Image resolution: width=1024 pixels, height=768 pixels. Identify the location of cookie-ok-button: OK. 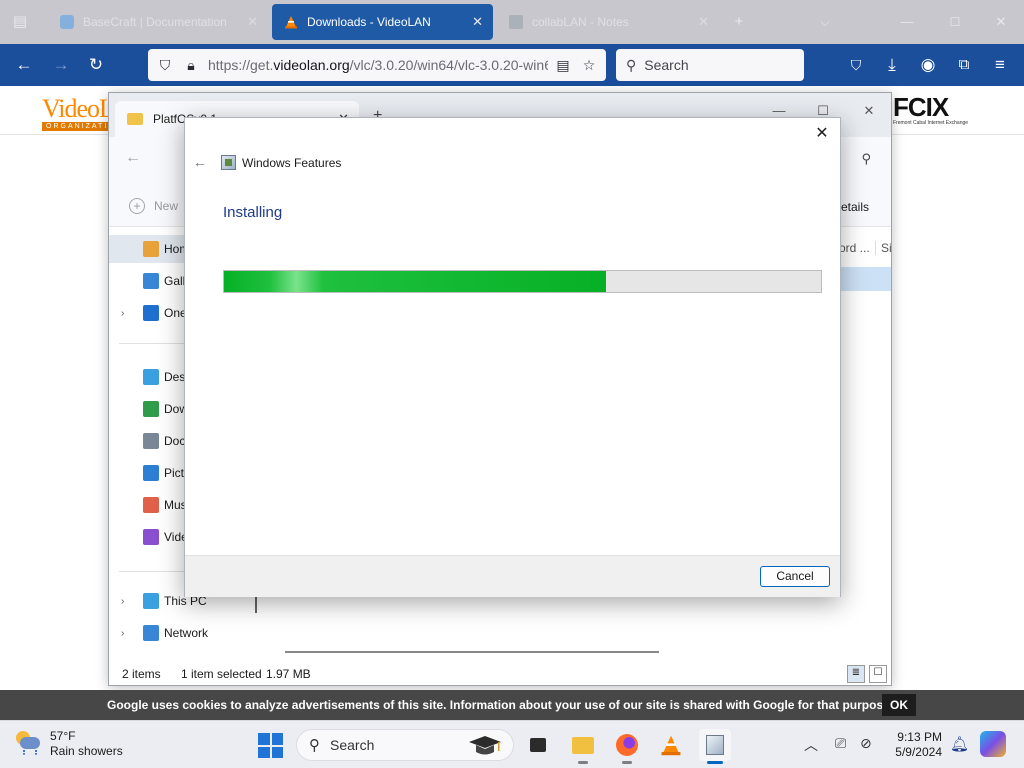
(899, 705).